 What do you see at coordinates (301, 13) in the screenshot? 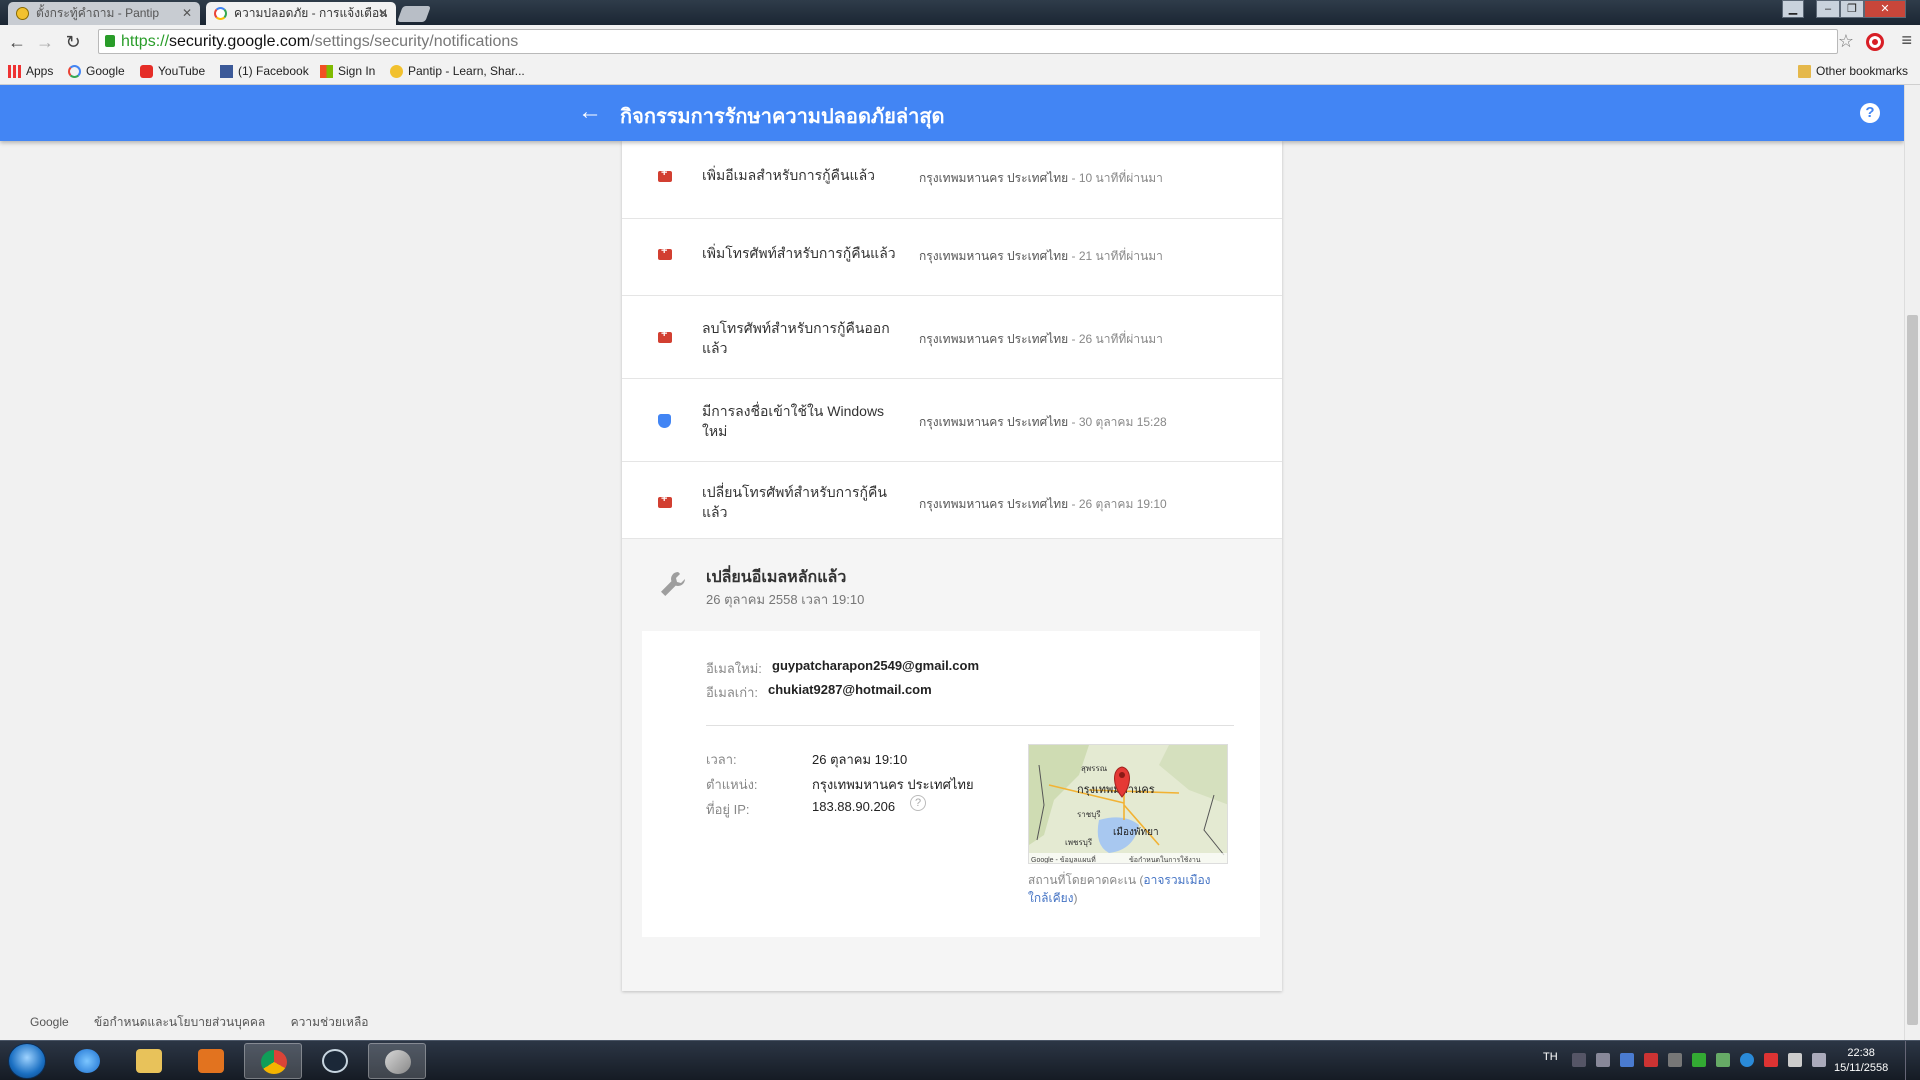
I see `tab-security: ความปลอดภัย - การแจ้งเตือน ✕` at bounding box center [301, 13].